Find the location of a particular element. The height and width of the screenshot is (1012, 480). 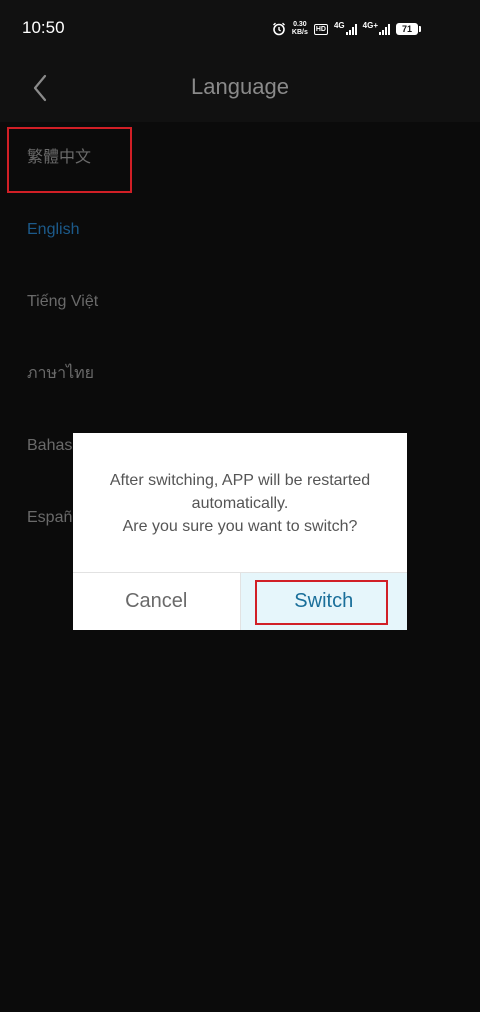

language-label: Tiếng Việt is located at coordinates (63, 301).